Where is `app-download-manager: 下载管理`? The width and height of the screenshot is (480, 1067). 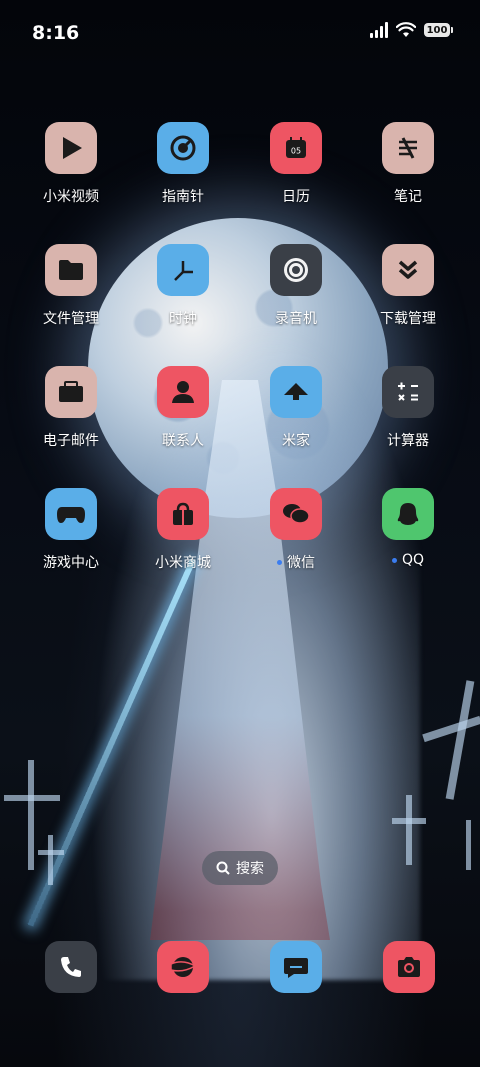 app-download-manager: 下载管理 is located at coordinates (408, 286).